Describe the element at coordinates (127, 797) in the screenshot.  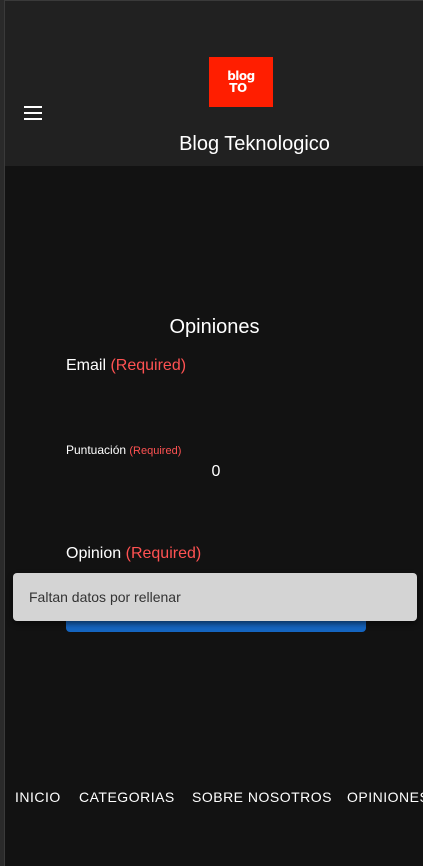
I see `nav-item-categorias: CATEGORIAS` at that location.